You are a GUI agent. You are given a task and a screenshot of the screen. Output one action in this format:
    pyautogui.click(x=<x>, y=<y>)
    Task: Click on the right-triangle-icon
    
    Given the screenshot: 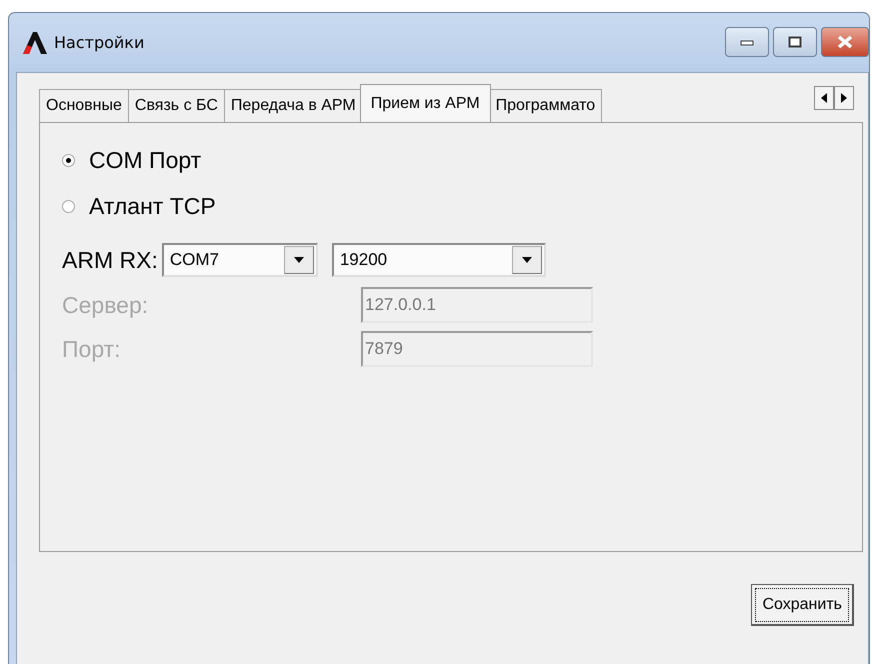 What is the action you would take?
    pyautogui.click(x=844, y=98)
    